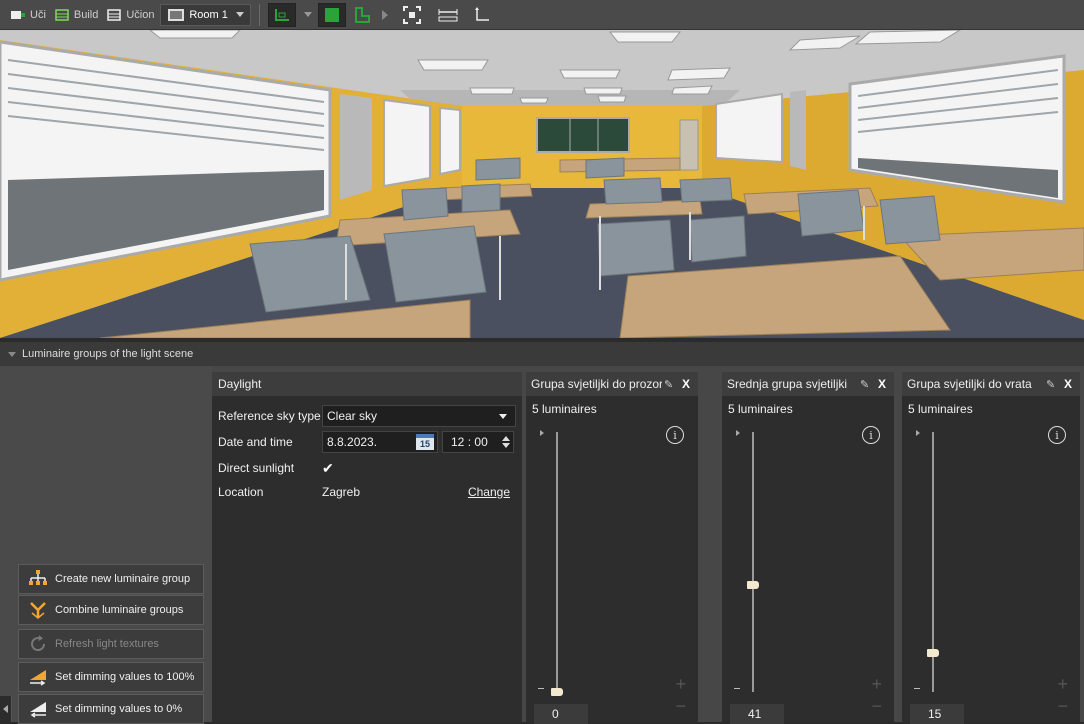 The width and height of the screenshot is (1084, 724). I want to click on building-icon, so click(62, 14).